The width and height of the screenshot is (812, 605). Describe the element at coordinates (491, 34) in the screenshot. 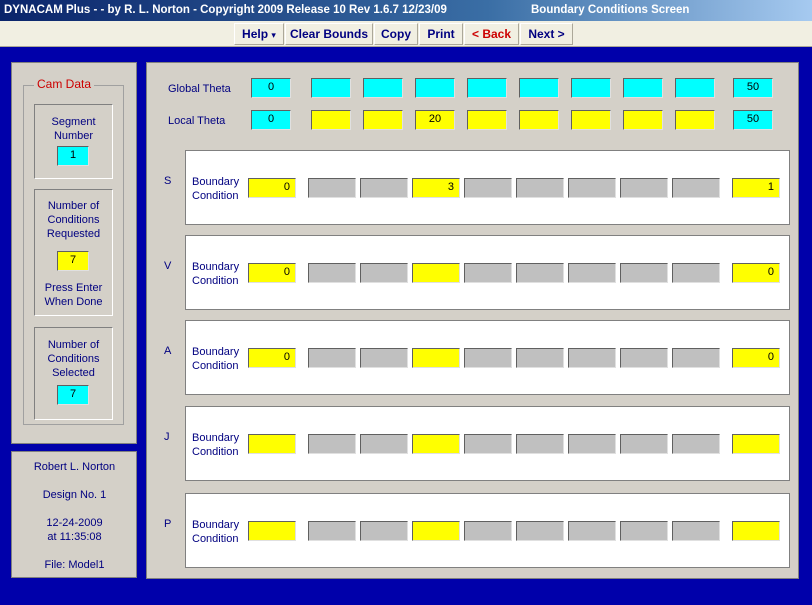

I see `back-button: < Back` at that location.